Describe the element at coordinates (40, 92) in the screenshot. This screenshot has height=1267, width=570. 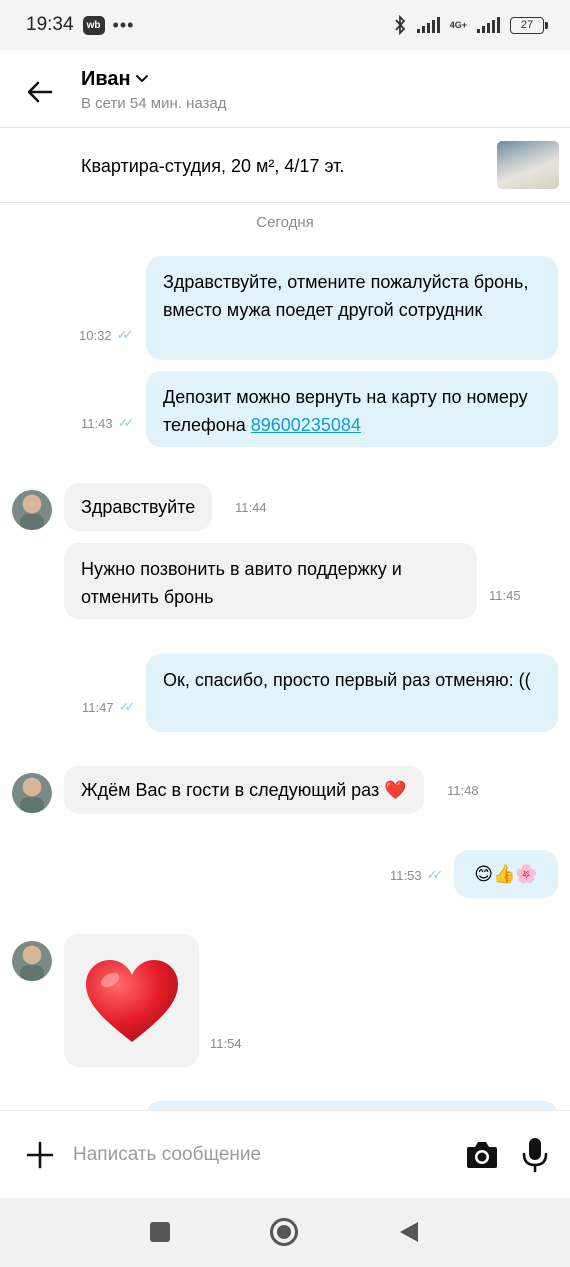
I see `arrow-left-icon` at that location.